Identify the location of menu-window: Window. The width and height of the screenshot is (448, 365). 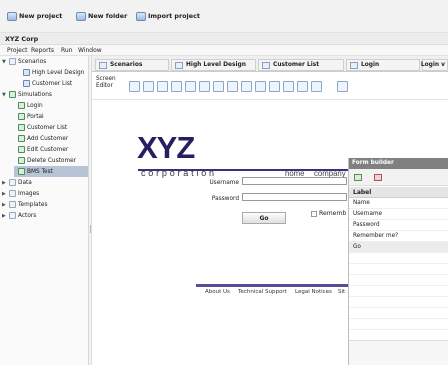
(90, 50).